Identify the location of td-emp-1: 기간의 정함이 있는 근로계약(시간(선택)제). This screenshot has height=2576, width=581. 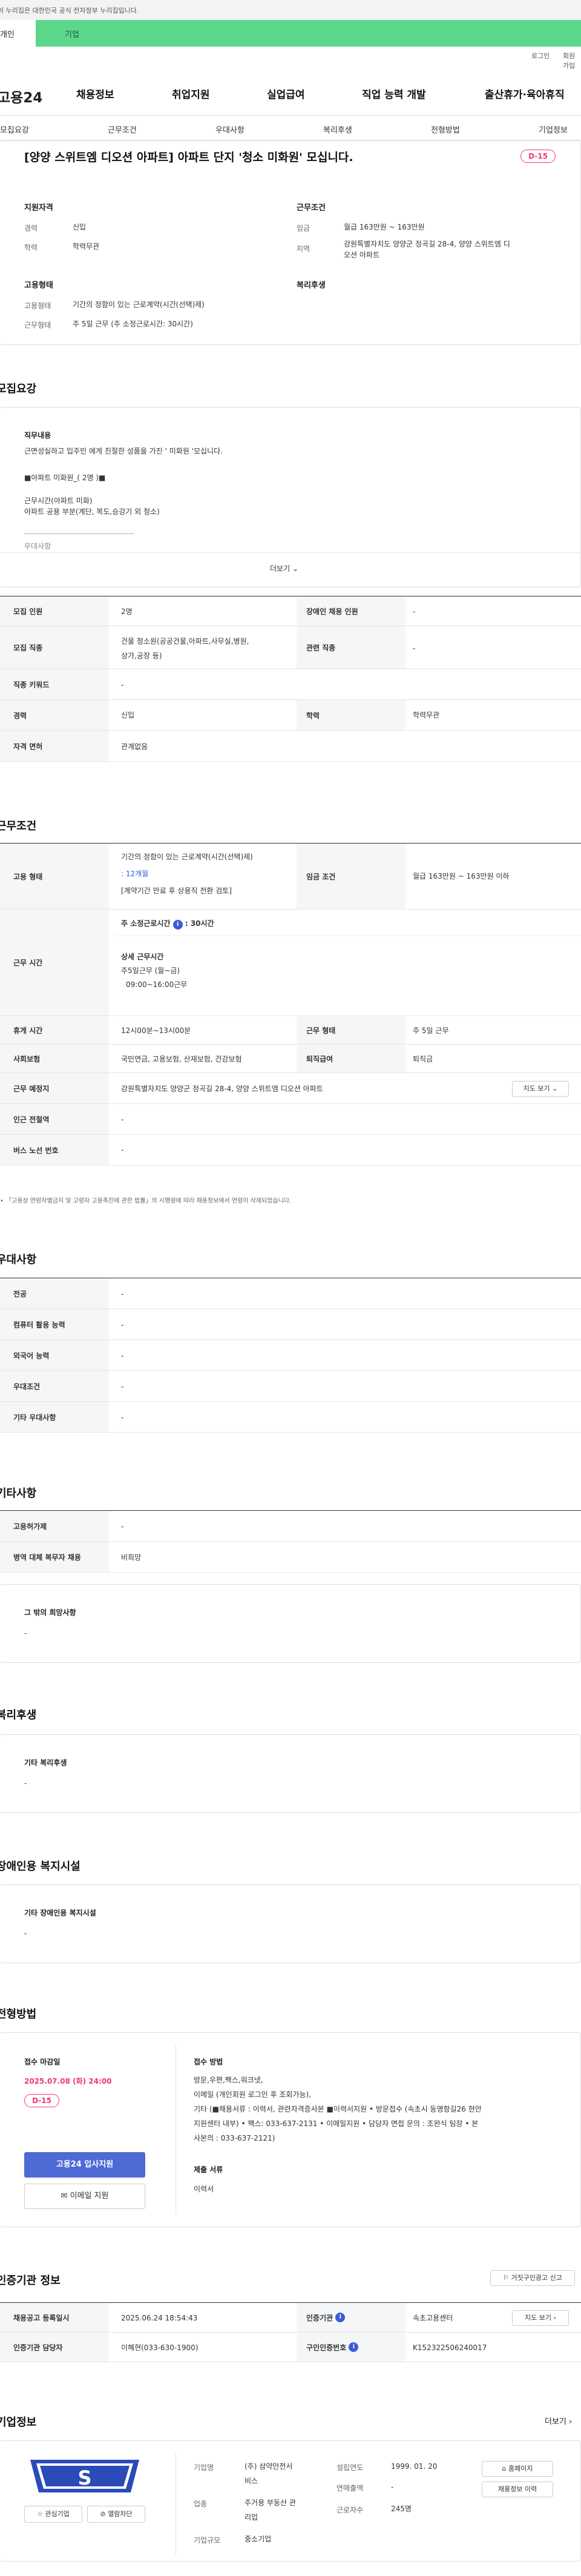
(187, 857).